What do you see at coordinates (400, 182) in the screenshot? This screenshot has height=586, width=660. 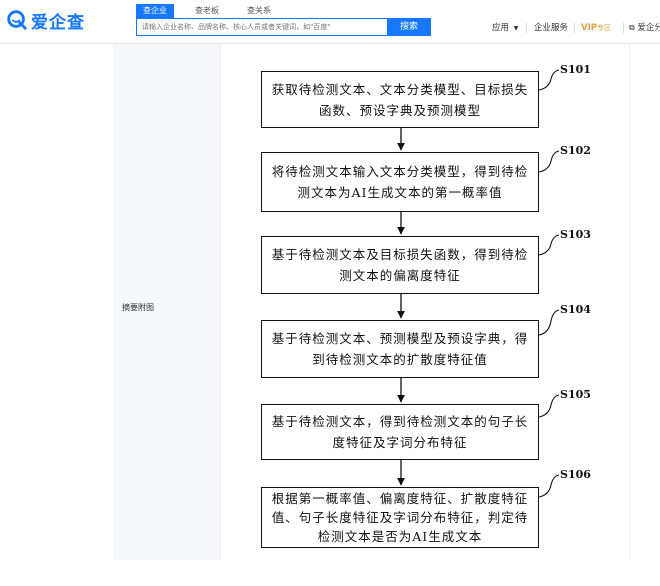 I see `flow-step-box: 将待检测文本输入文本分类模型，得到待检测文本为AI生成文本的第一概率值` at bounding box center [400, 182].